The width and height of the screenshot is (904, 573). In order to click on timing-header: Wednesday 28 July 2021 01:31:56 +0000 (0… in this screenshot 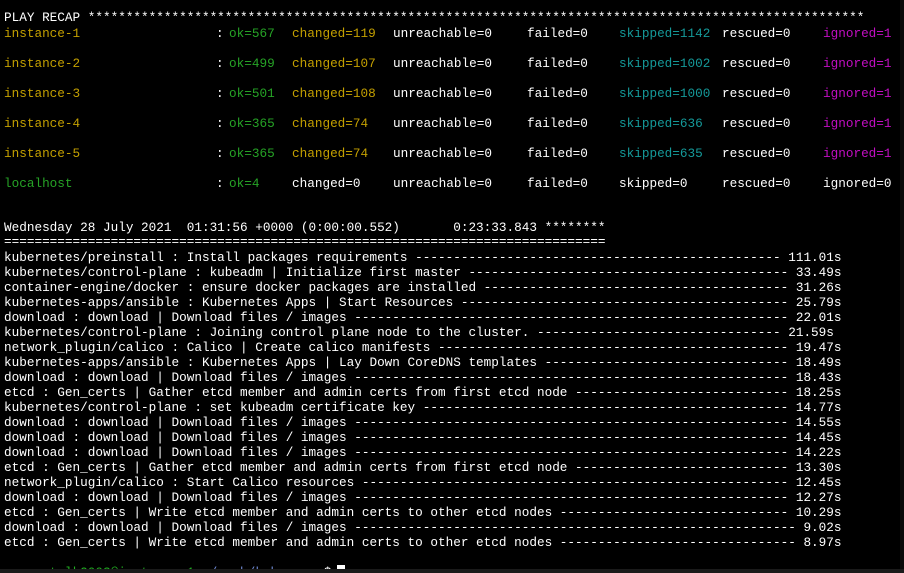, I will do `click(305, 227)`.